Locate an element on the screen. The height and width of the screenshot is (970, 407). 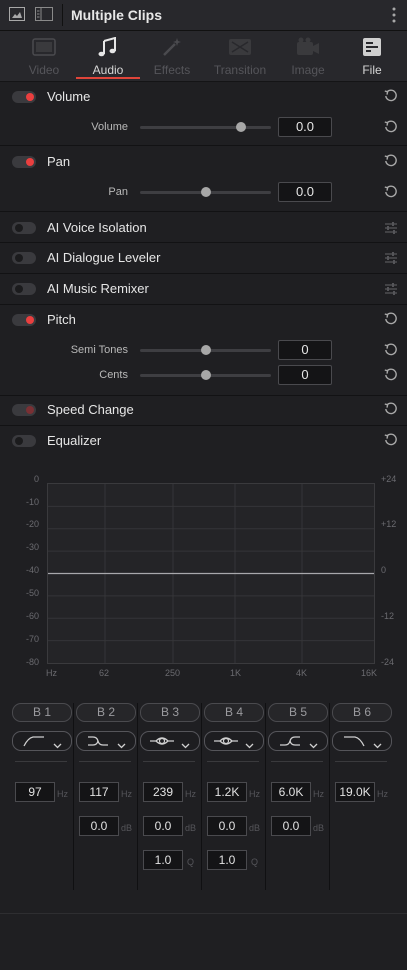
ai-dialogue-leveler-toggle is located at coordinates (24, 258).